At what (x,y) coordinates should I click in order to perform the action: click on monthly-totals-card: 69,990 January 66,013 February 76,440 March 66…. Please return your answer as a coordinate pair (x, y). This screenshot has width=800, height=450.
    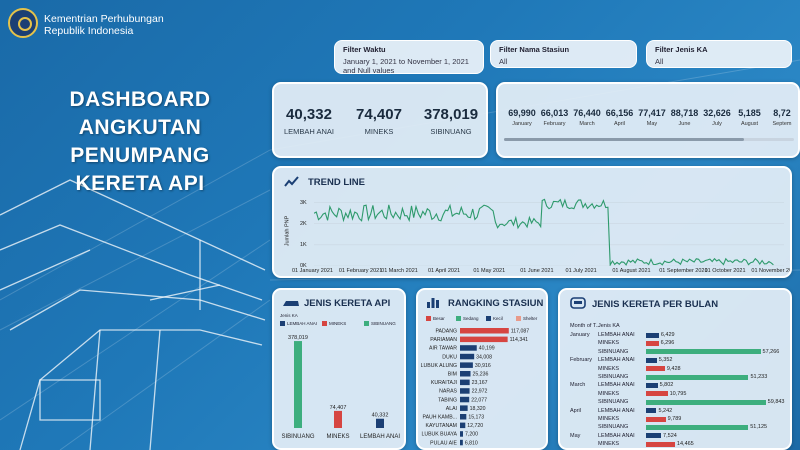
    Looking at the image, I should click on (648, 120).